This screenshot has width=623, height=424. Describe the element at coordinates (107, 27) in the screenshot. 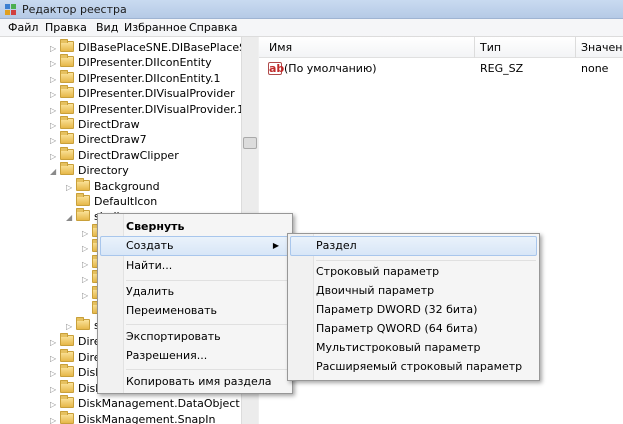

I see `menu-view: Вид` at that location.